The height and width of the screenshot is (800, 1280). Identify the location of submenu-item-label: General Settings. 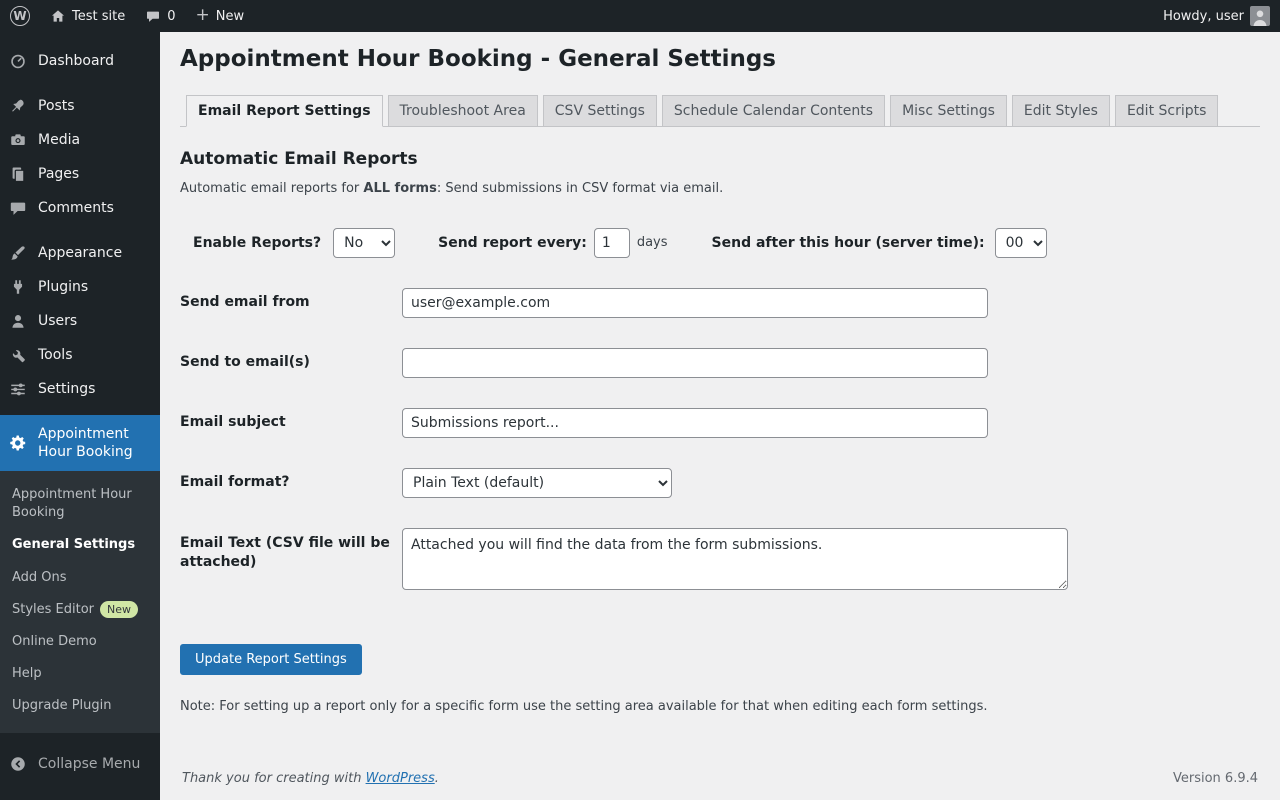
(74, 545).